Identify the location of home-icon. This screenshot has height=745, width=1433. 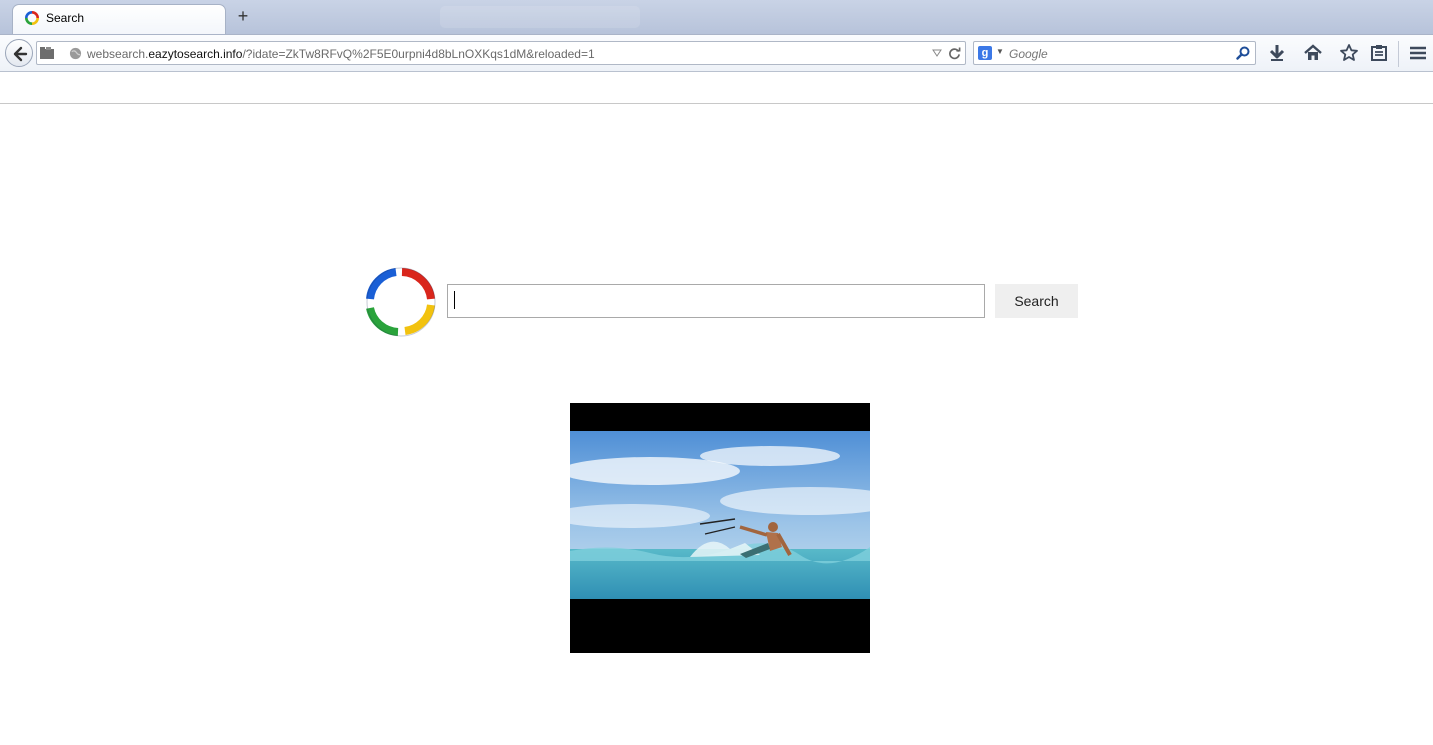
(1313, 53).